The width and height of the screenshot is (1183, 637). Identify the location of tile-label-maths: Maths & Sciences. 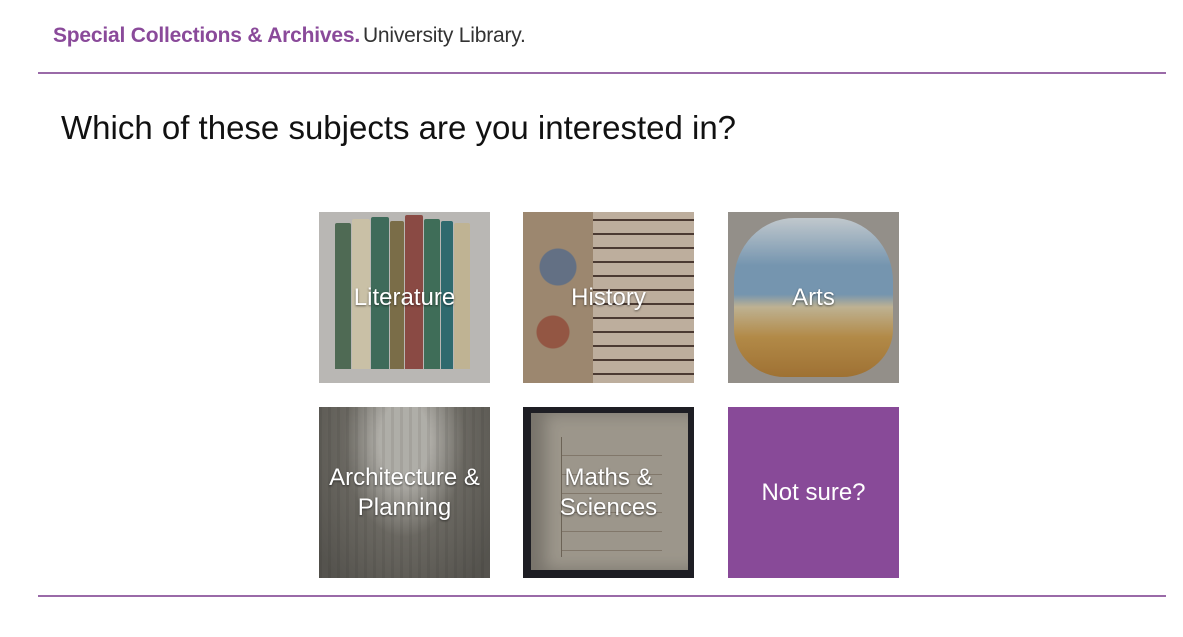
(608, 492).